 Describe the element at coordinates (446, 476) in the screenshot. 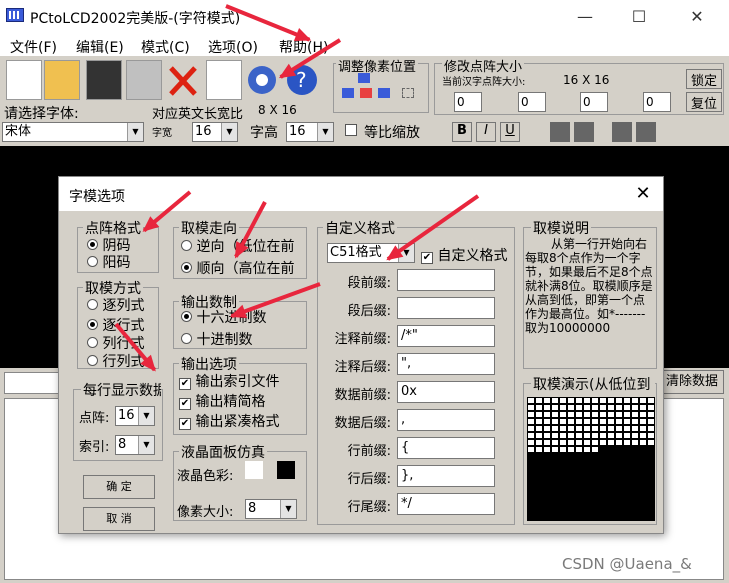

I see `custom-field-input: },` at that location.